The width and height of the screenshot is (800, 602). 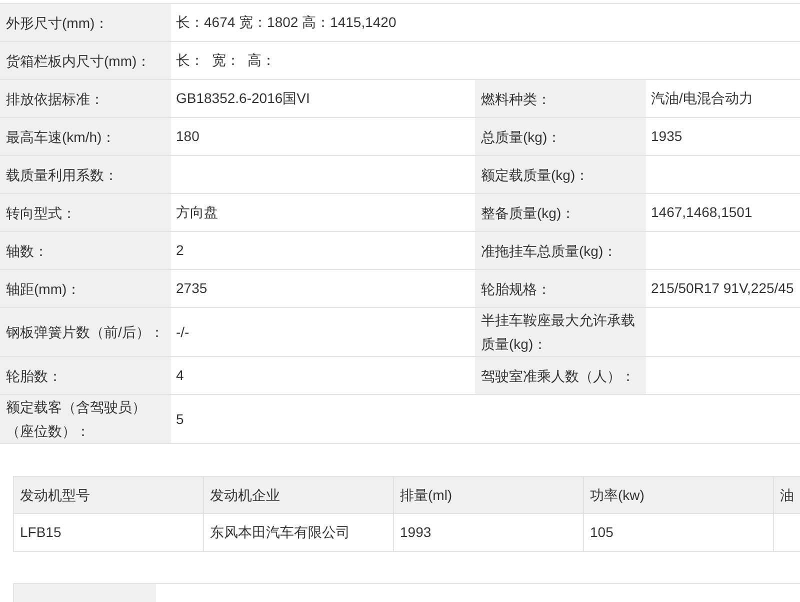 I want to click on label-text: 轮胎数：, so click(x=34, y=376).